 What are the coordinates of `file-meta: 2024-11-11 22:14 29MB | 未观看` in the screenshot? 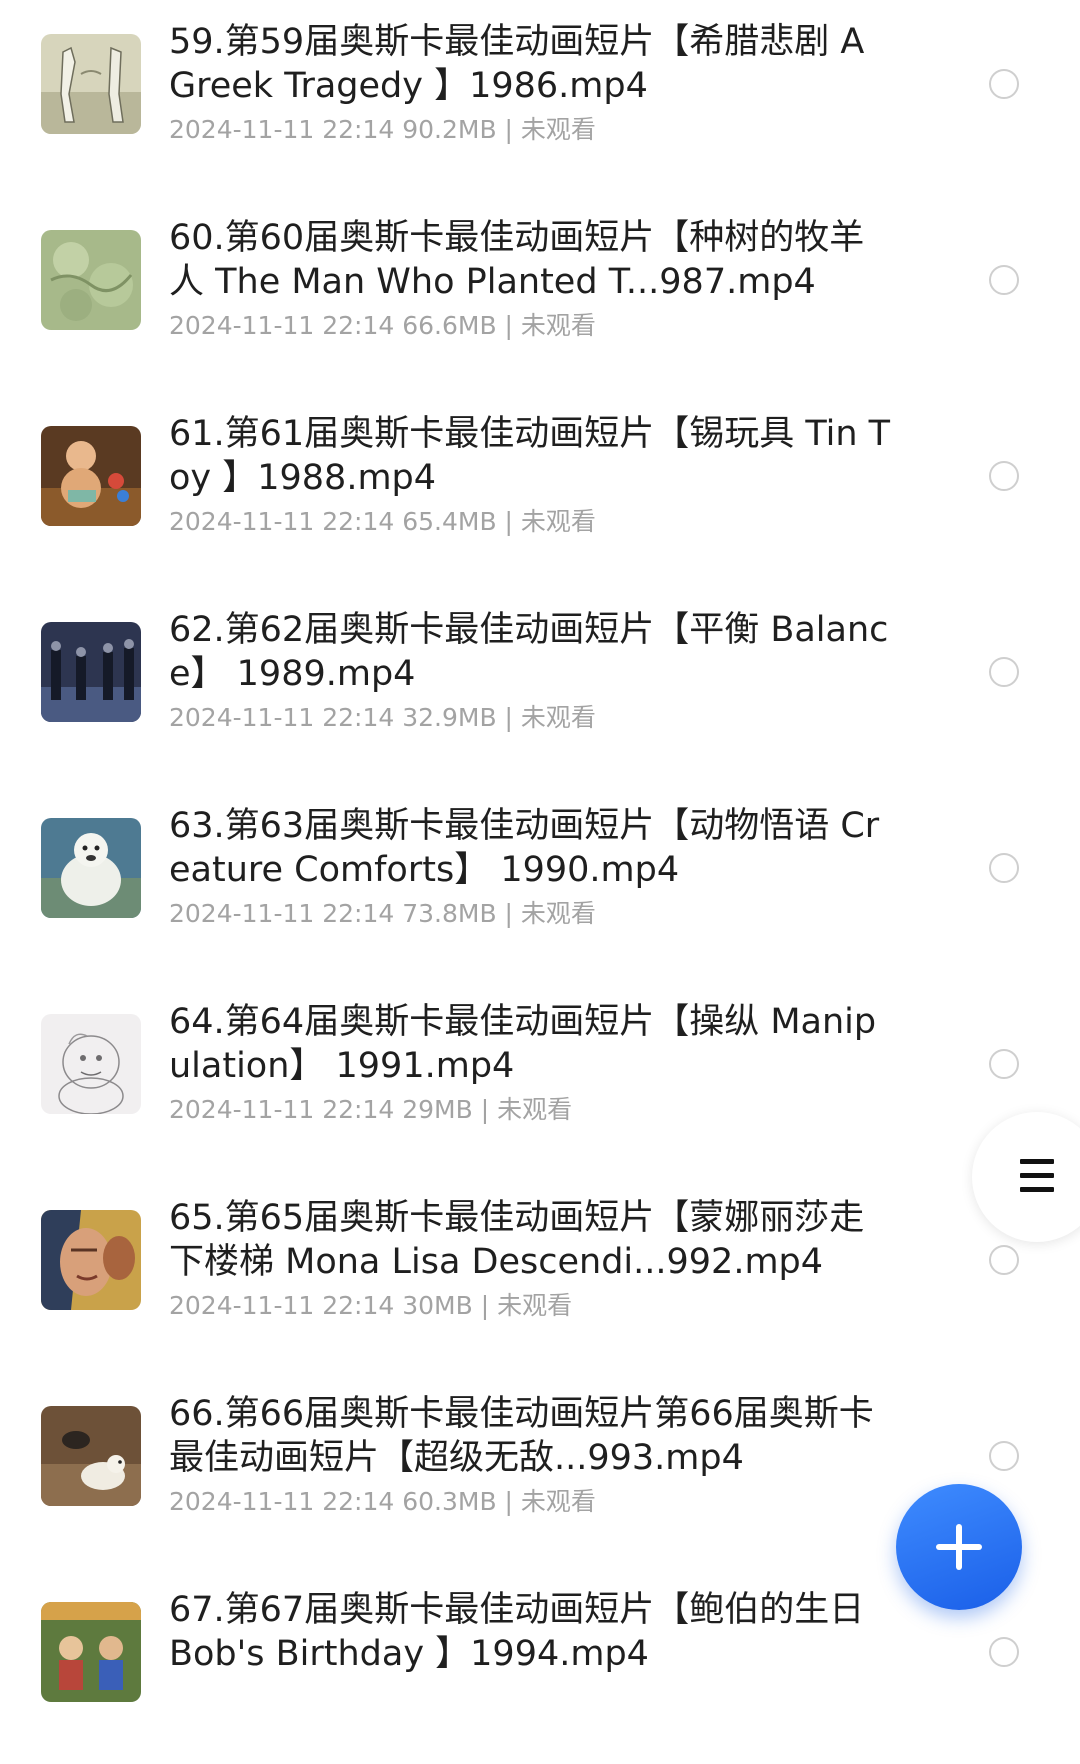 It's located at (371, 1109).